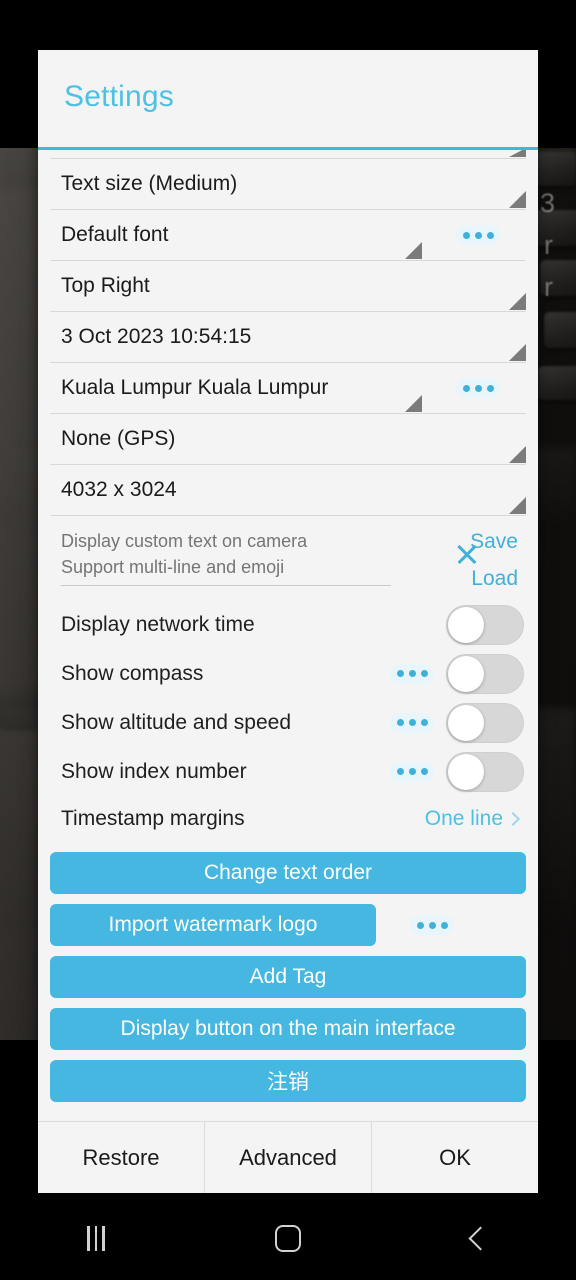 The height and width of the screenshot is (1280, 576). I want to click on back-button, so click(480, 1238).